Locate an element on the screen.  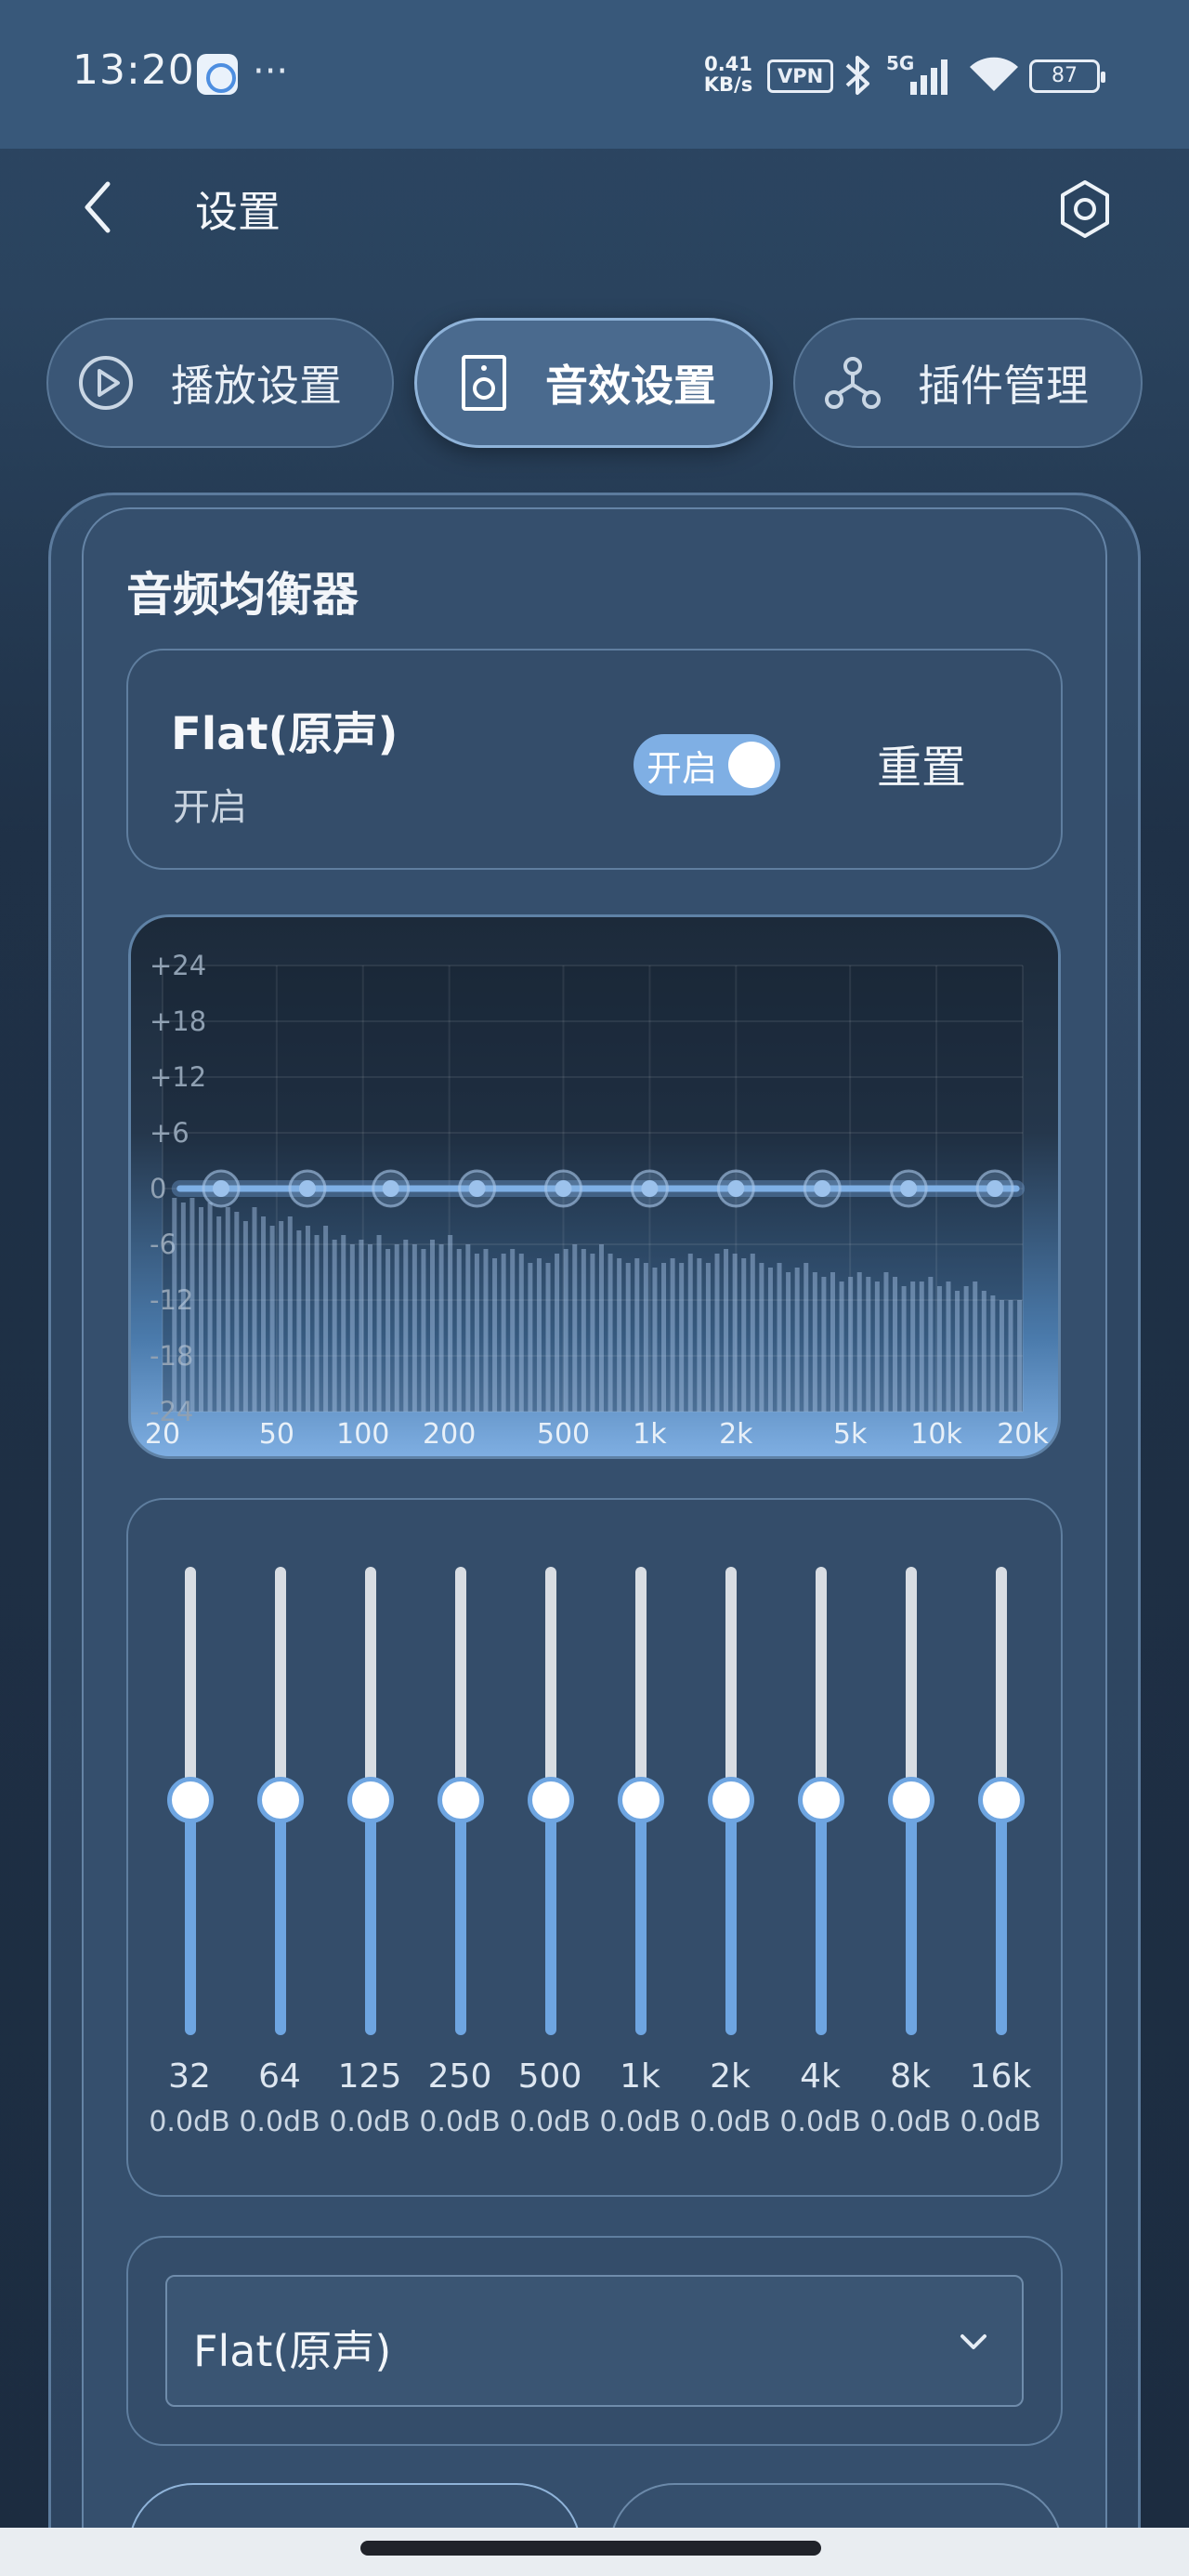
eq-band-16k: 16k 0.0dB is located at coordinates (1000, 1864).